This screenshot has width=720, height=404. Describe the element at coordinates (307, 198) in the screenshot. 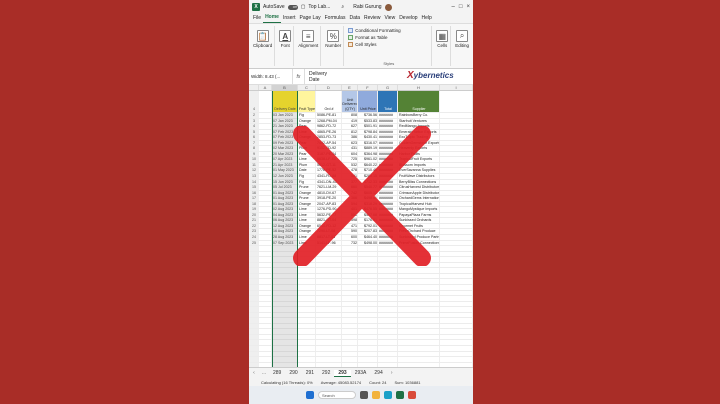

I see `cell-fruit-type: Prune` at that location.